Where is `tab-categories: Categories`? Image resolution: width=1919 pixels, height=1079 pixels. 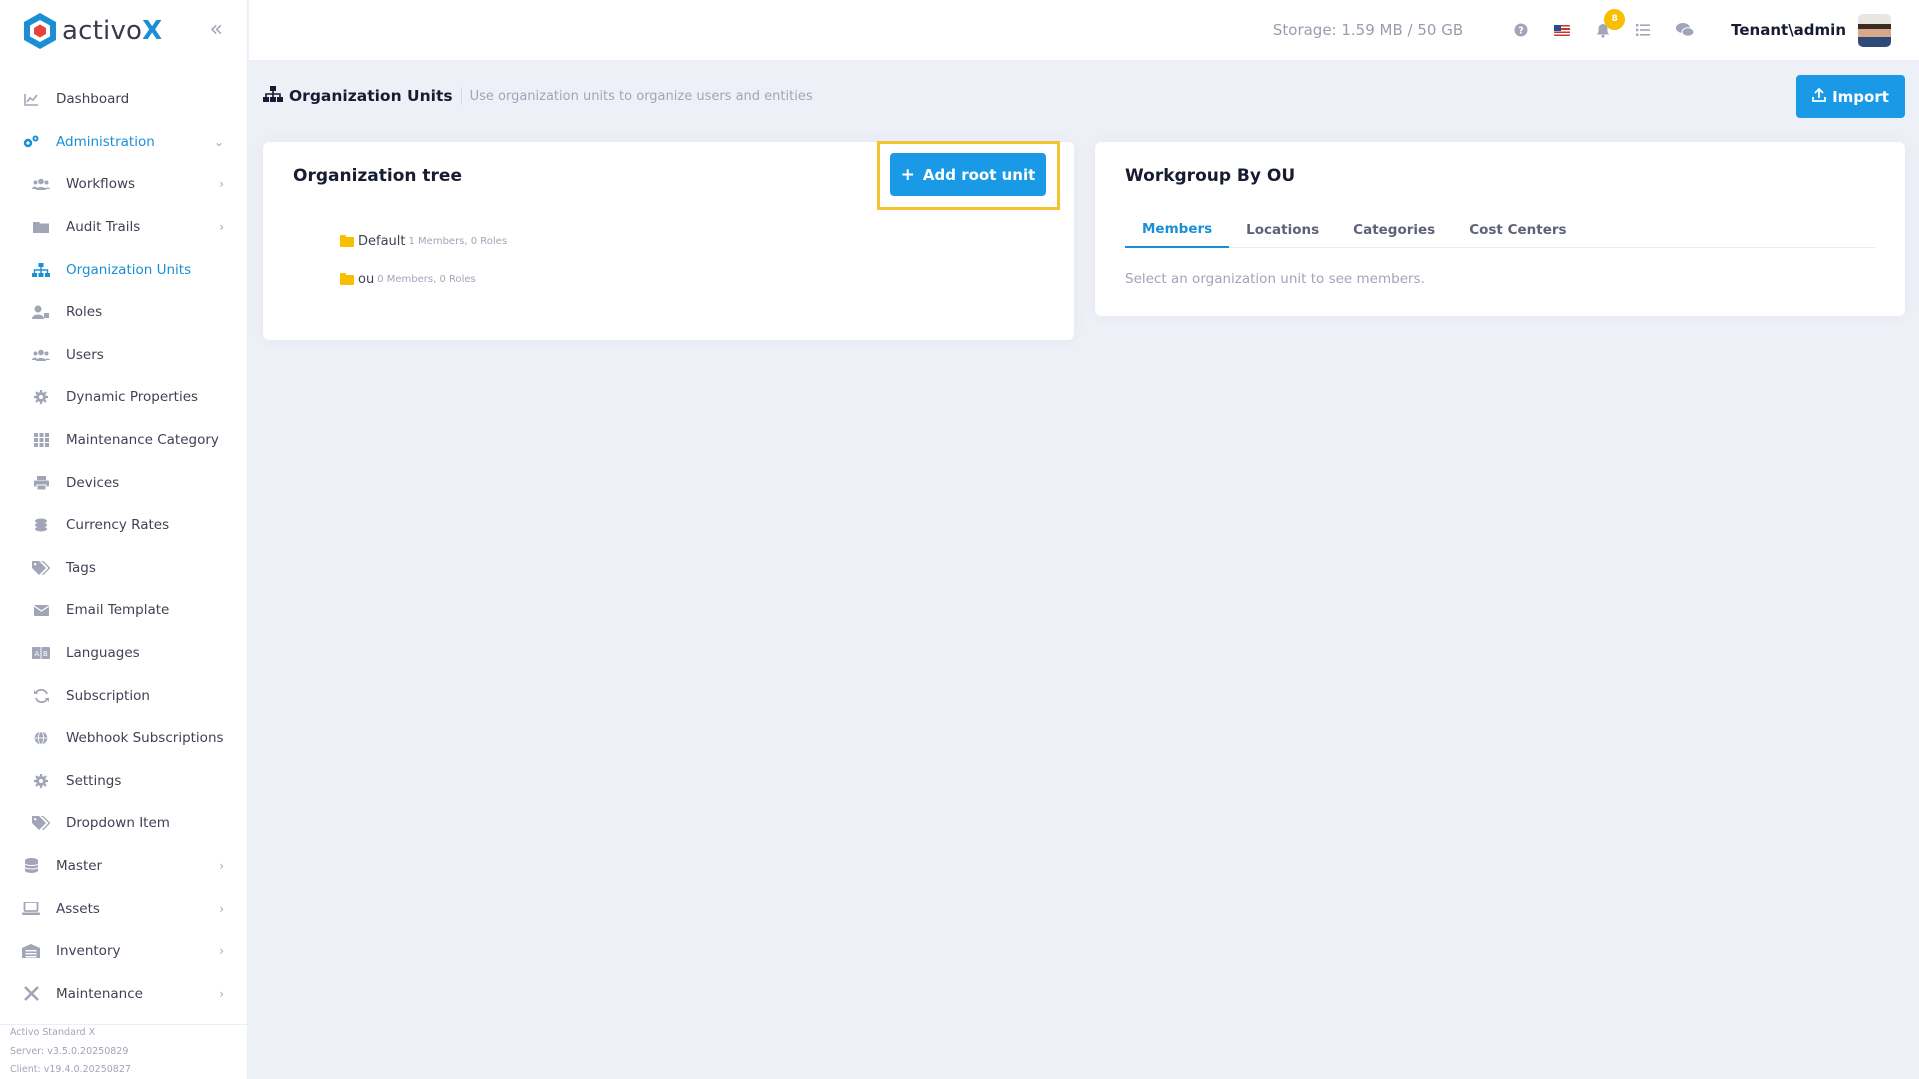
tab-categories: Categories is located at coordinates (1394, 230).